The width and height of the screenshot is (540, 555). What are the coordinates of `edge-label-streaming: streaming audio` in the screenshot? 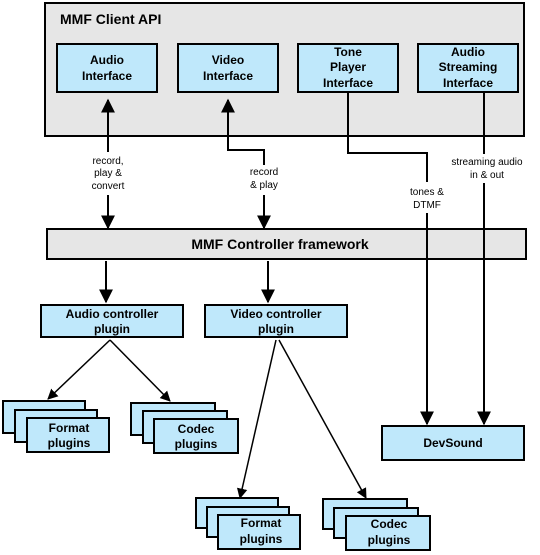 It's located at (487, 162).